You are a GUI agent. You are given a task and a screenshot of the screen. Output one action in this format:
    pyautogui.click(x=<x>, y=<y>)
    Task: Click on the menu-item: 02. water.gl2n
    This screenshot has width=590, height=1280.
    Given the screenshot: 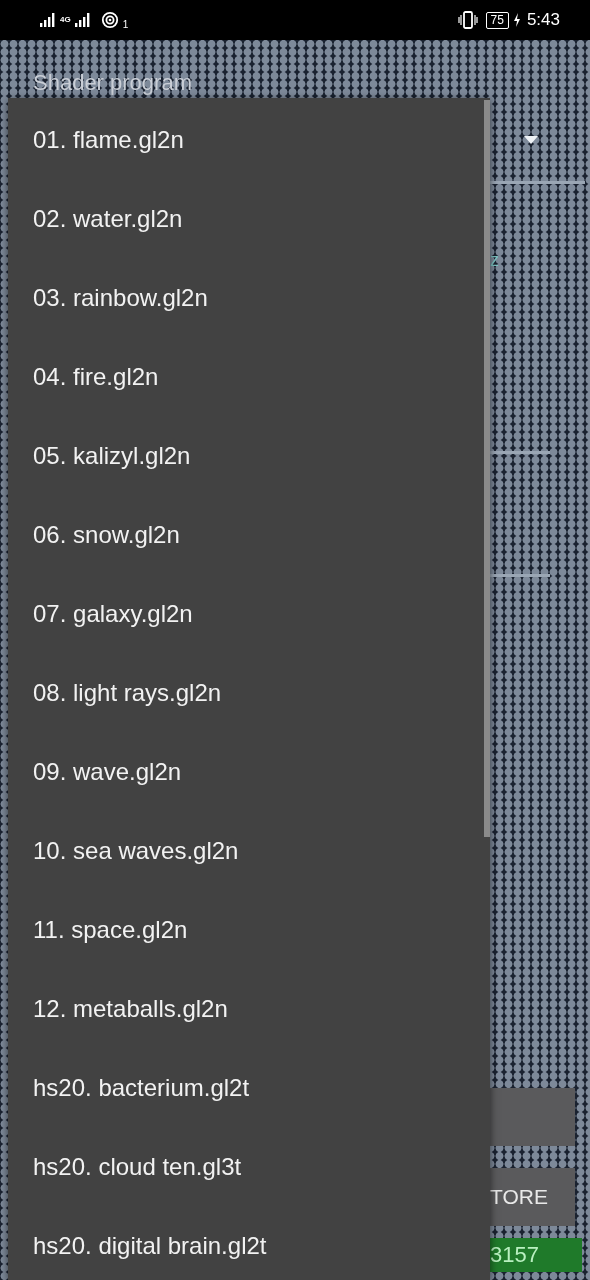 What is the action you would take?
    pyautogui.click(x=246, y=218)
    